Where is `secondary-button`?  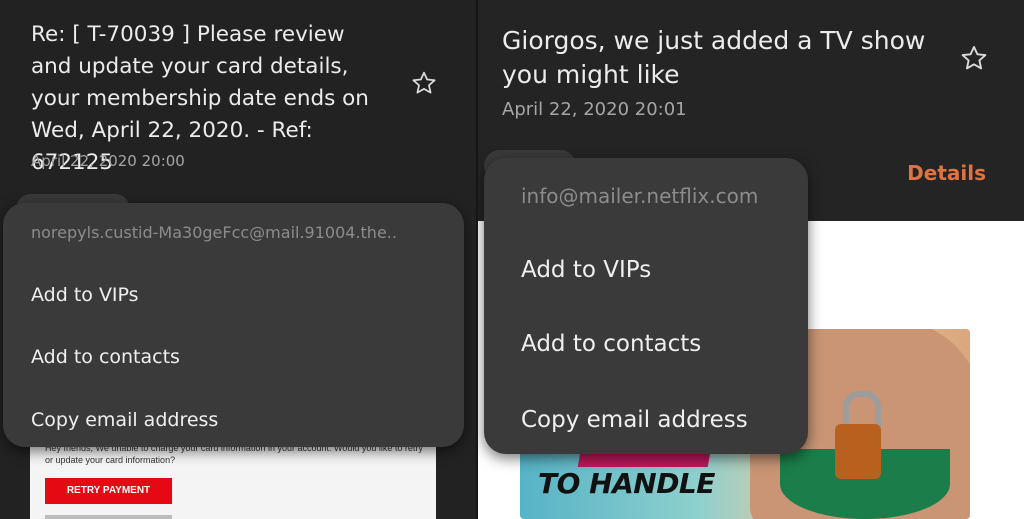 secondary-button is located at coordinates (108, 517).